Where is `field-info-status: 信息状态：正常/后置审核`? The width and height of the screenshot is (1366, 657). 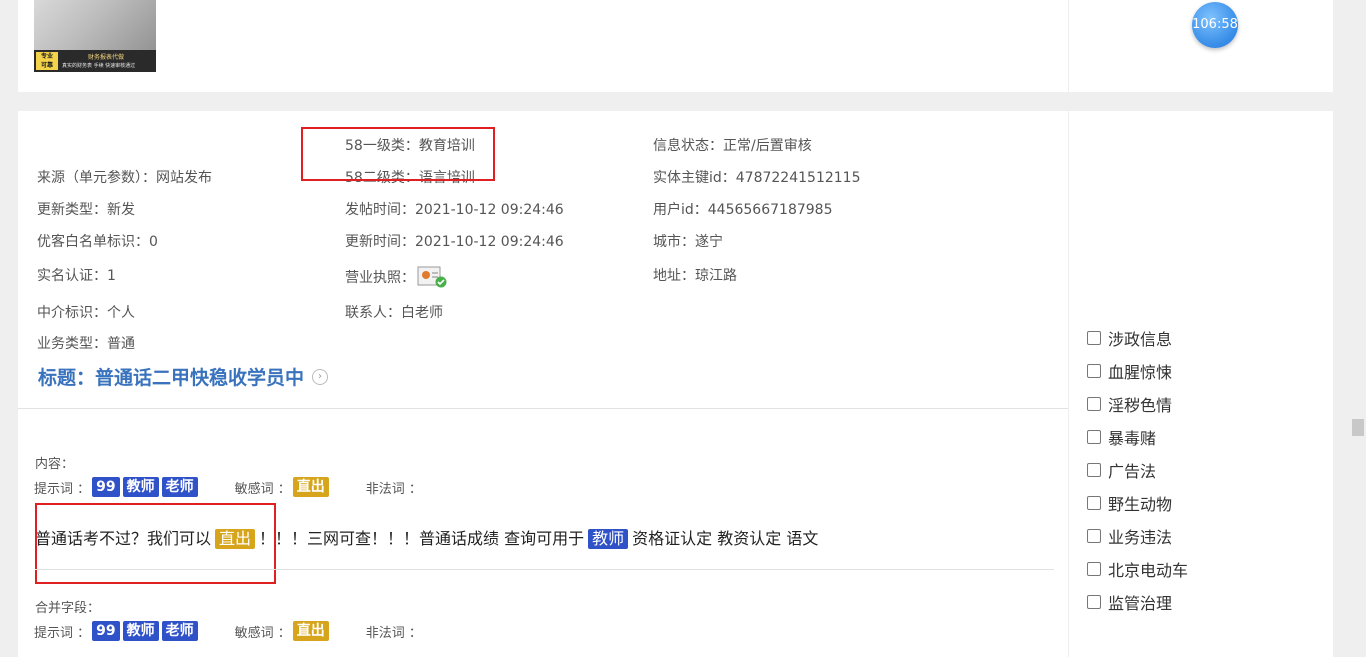
field-info-status: 信息状态：正常/后置审核 is located at coordinates (732, 146).